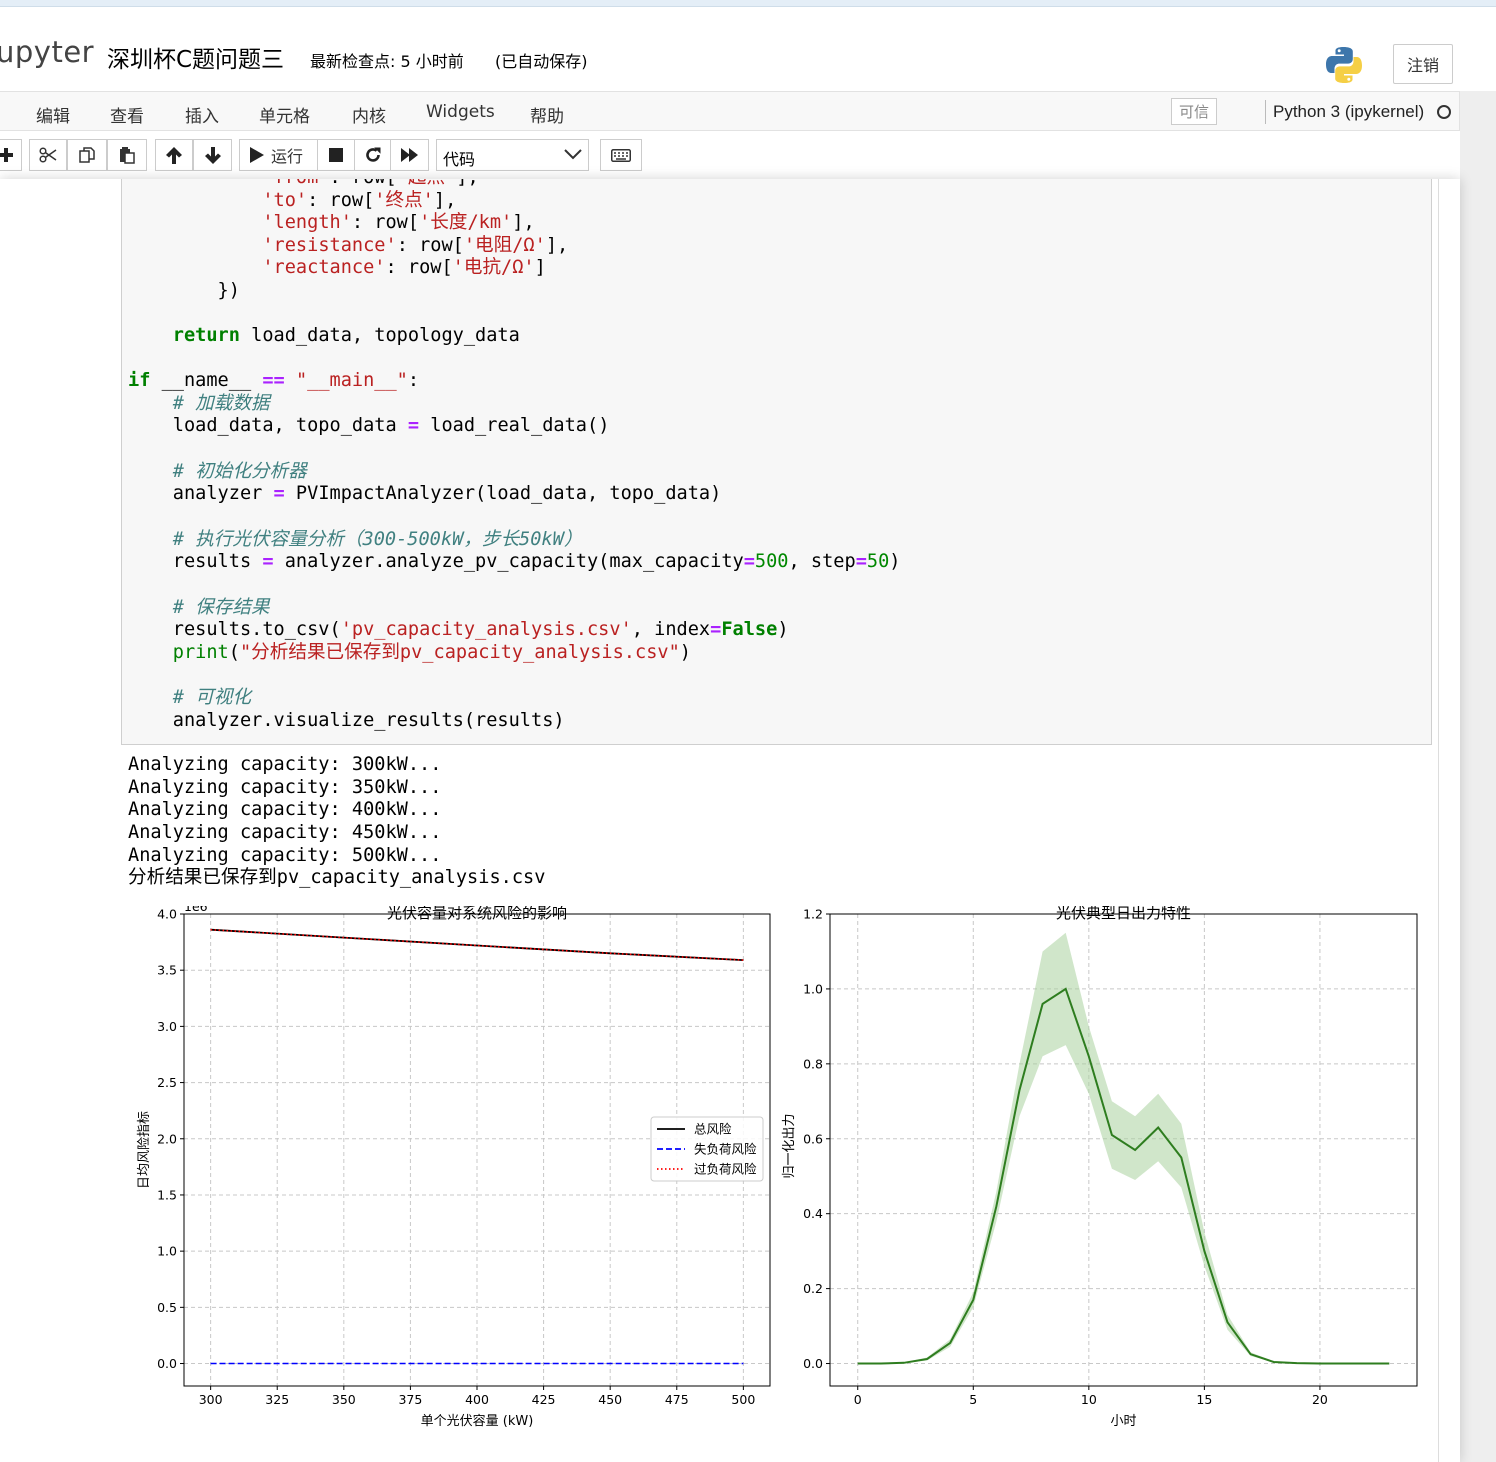 This screenshot has width=1496, height=1462. Describe the element at coordinates (813, 914) in the screenshot. I see `y-tick-label: 1.2` at that location.